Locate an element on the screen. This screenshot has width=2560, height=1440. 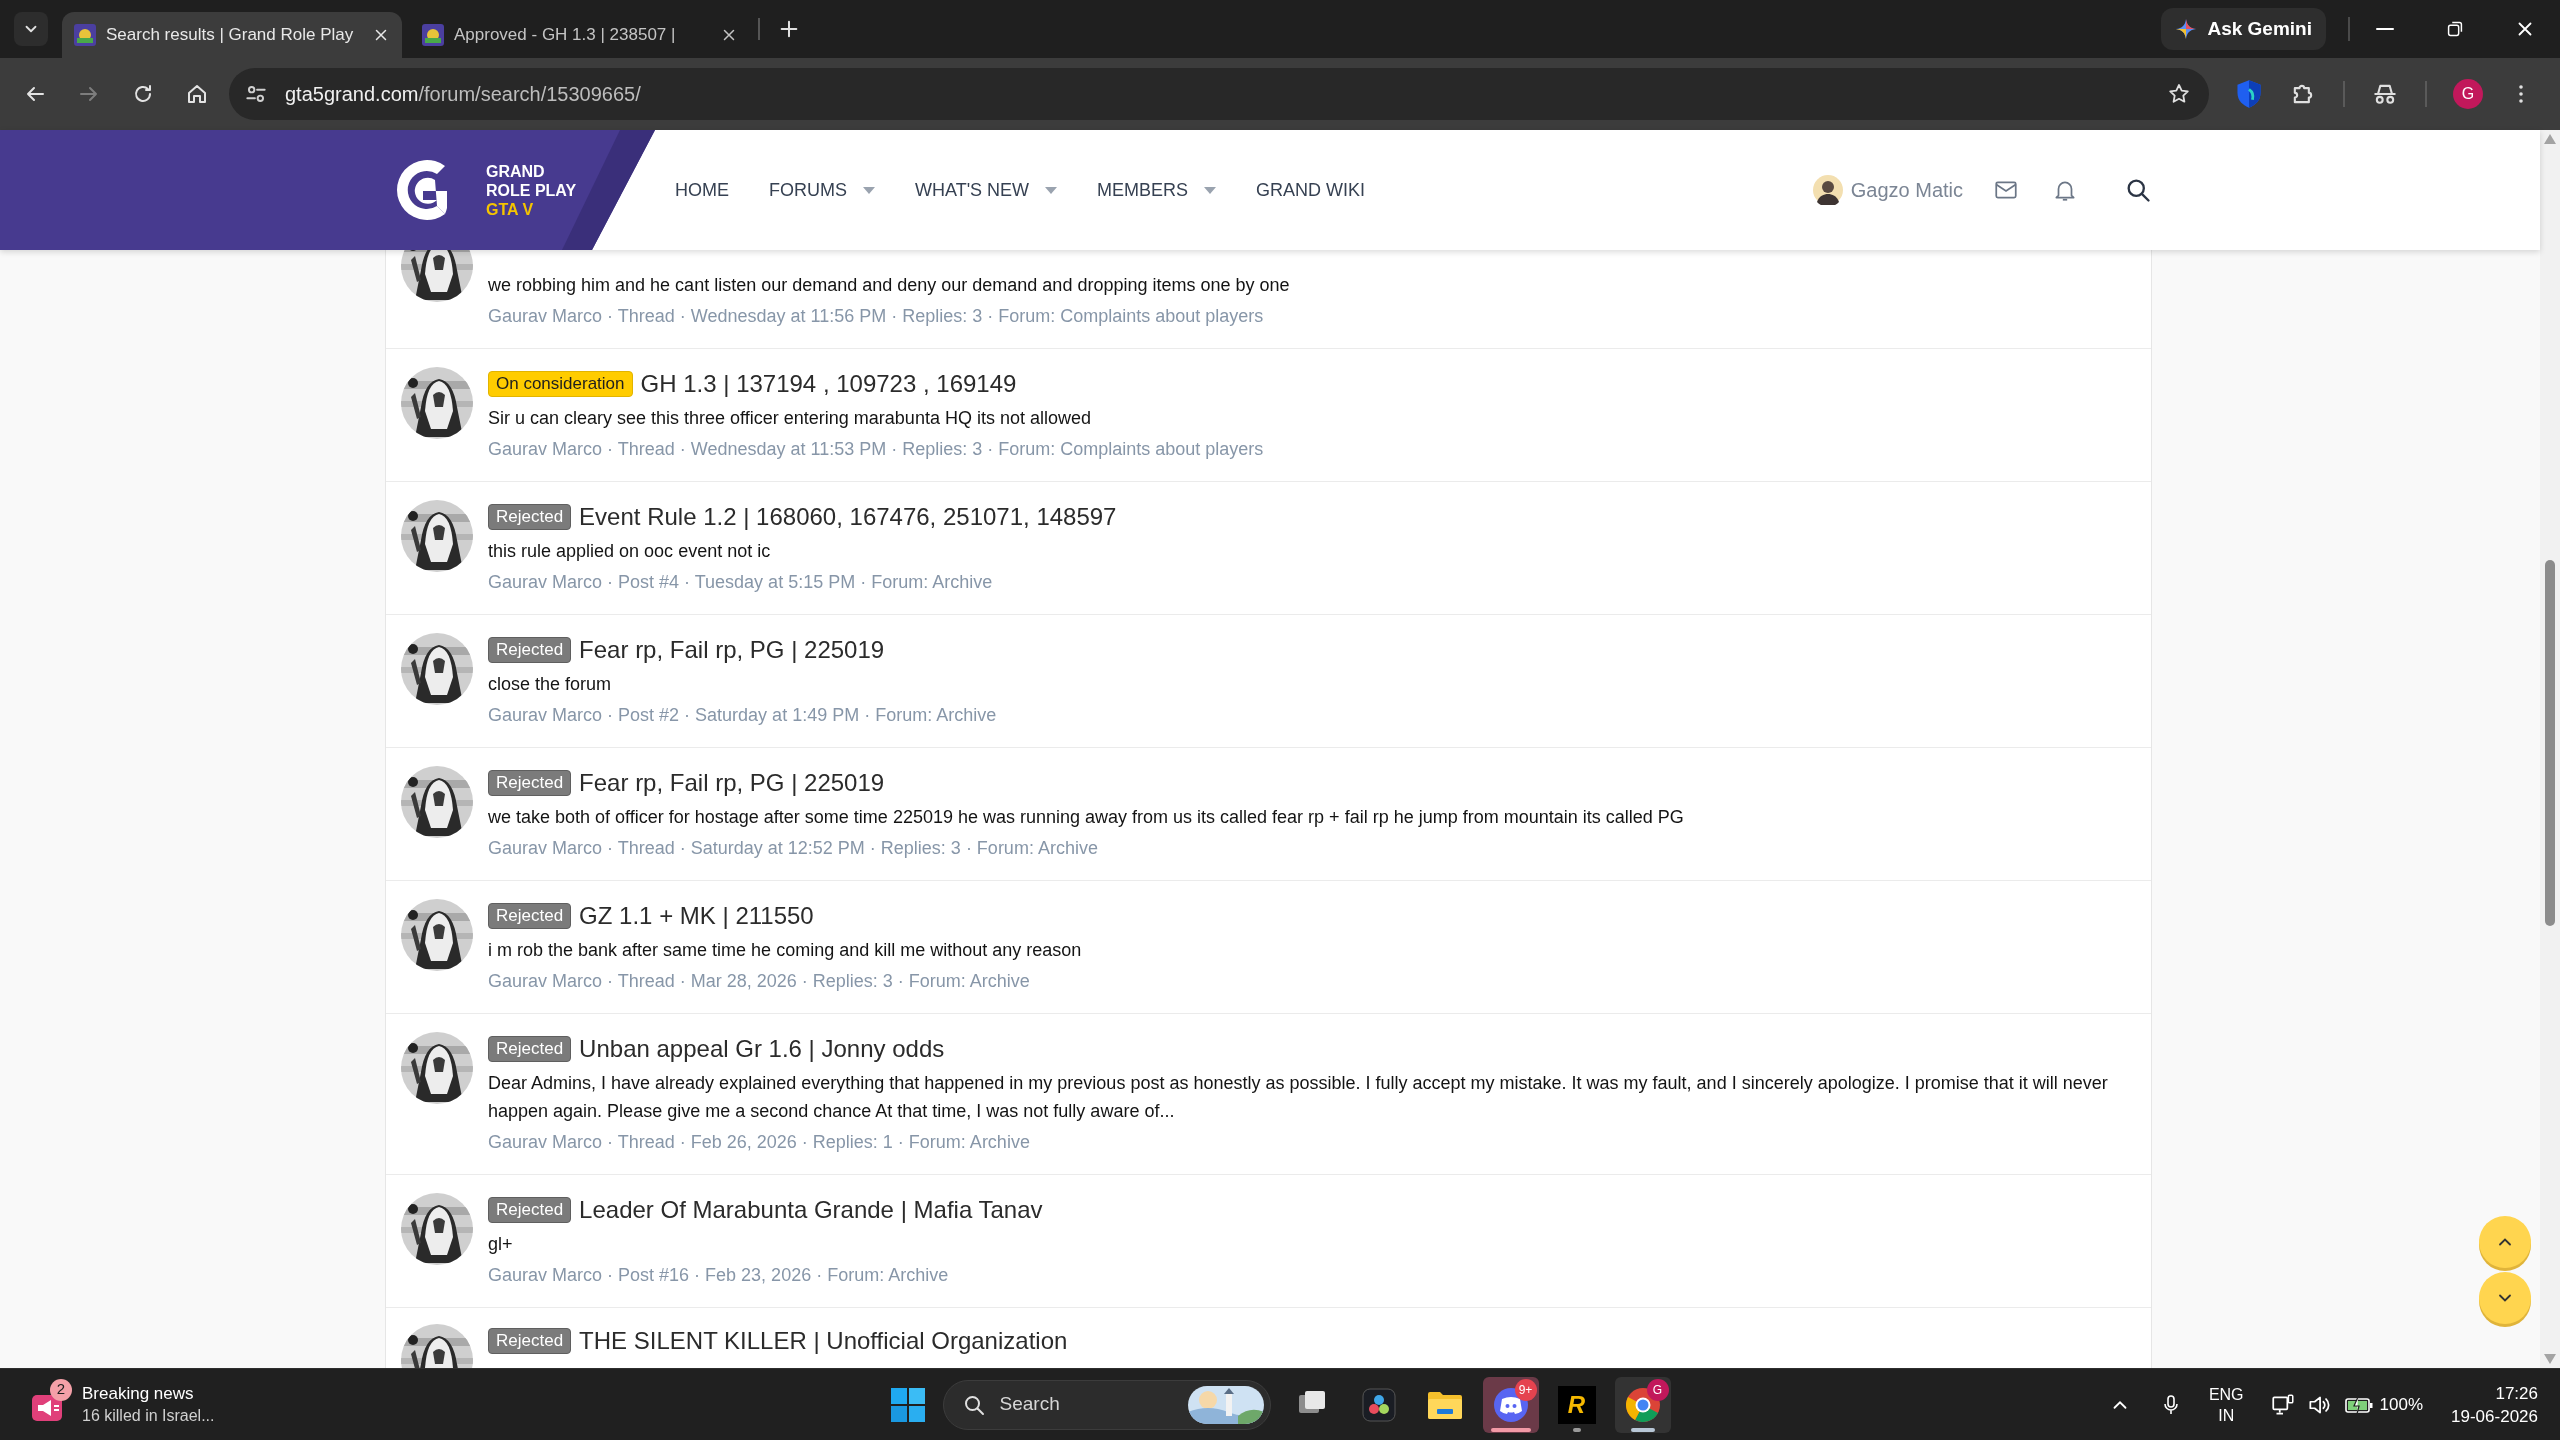
notification-badge: G is located at coordinates (1657, 1389).